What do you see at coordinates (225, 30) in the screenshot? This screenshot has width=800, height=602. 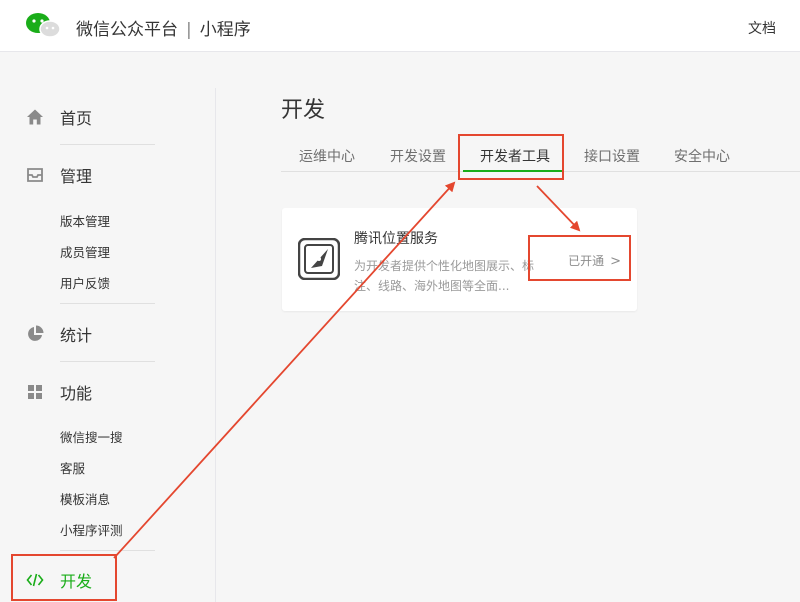 I see `product-name: 小程序` at bounding box center [225, 30].